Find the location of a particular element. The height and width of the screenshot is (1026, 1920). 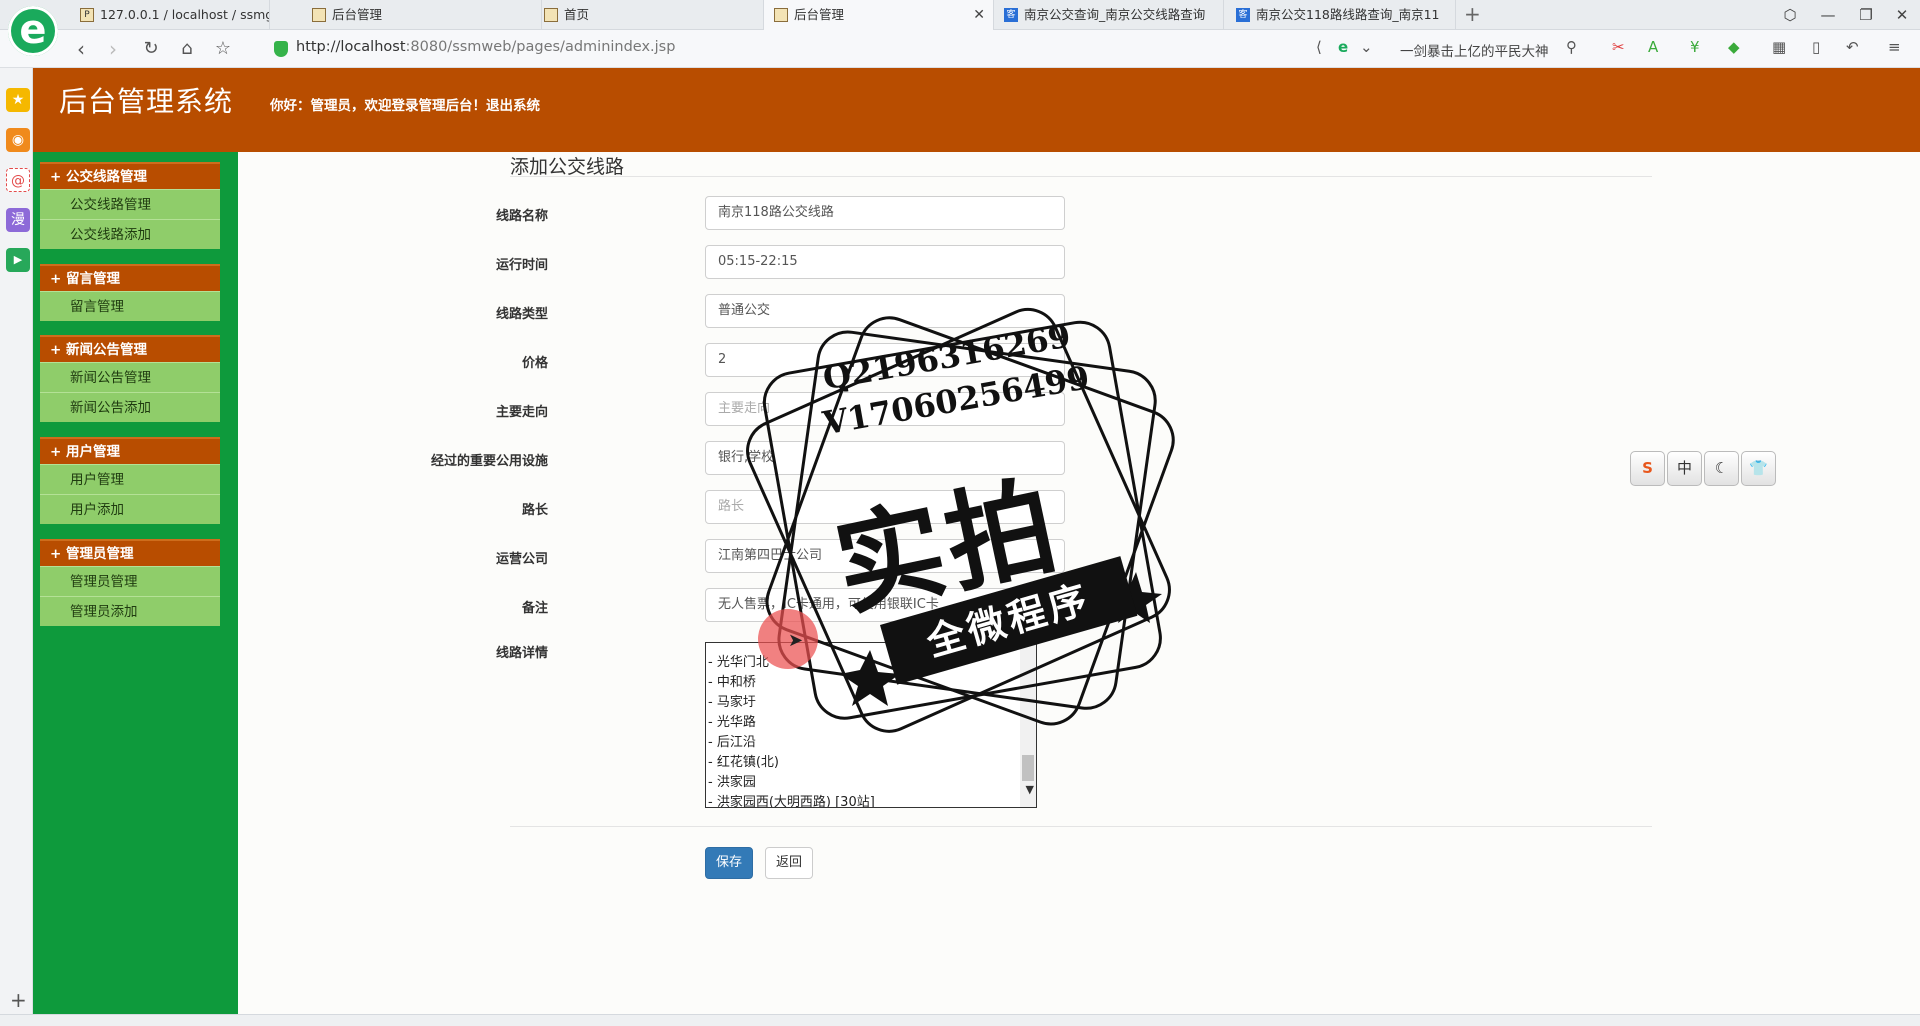

moon-icon: ☾ is located at coordinates (1721, 468).